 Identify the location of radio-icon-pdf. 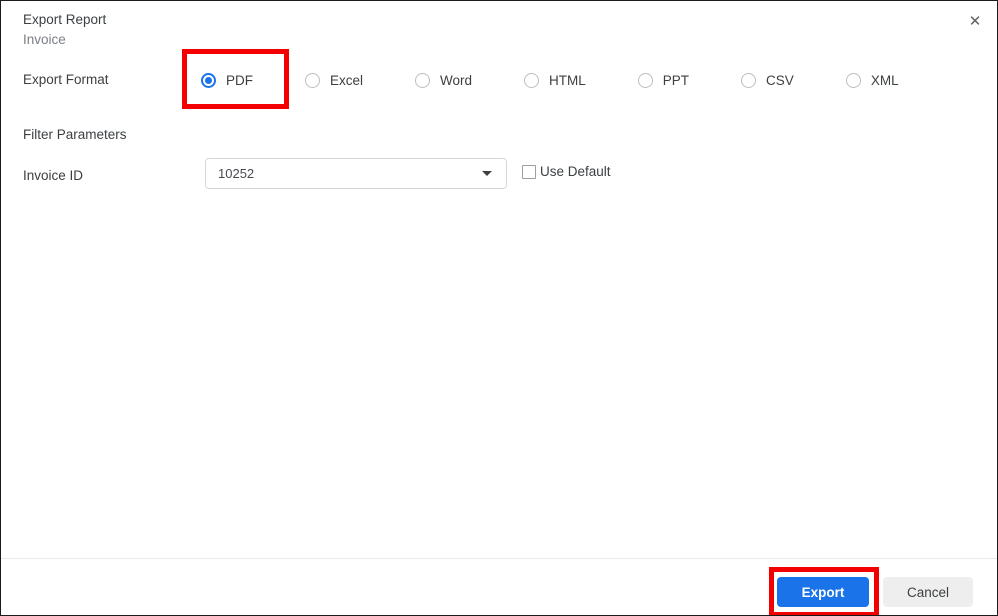
(208, 80).